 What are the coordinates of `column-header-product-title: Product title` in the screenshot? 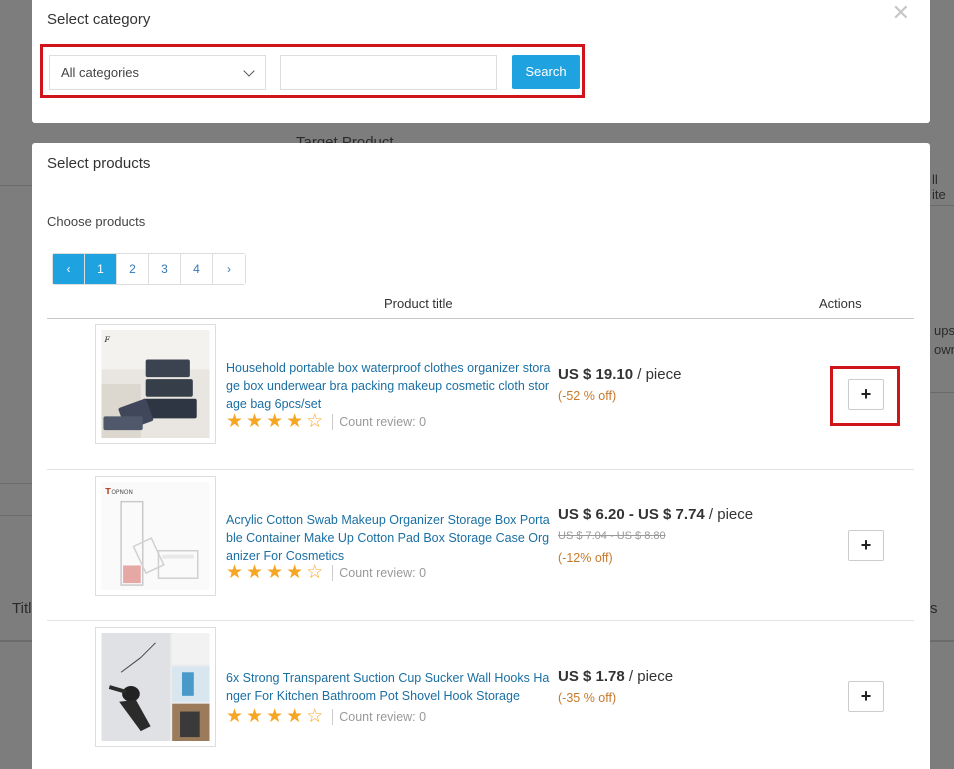 It's located at (418, 303).